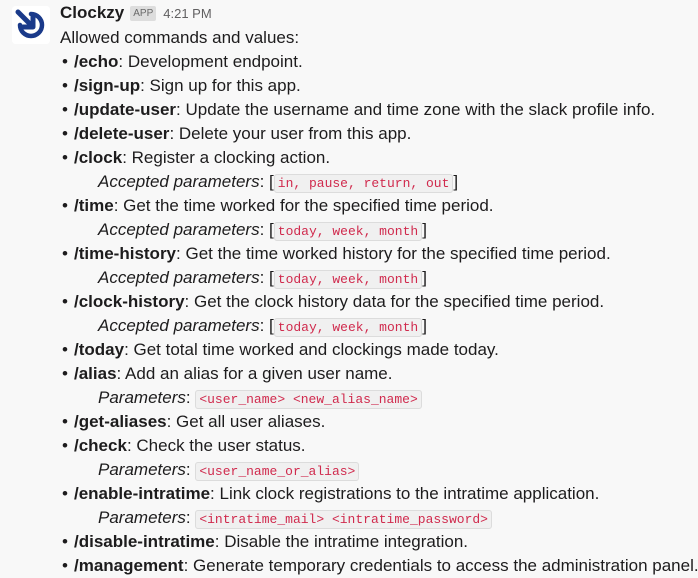 The image size is (698, 578). I want to click on command-name: /delete-user, so click(122, 133).